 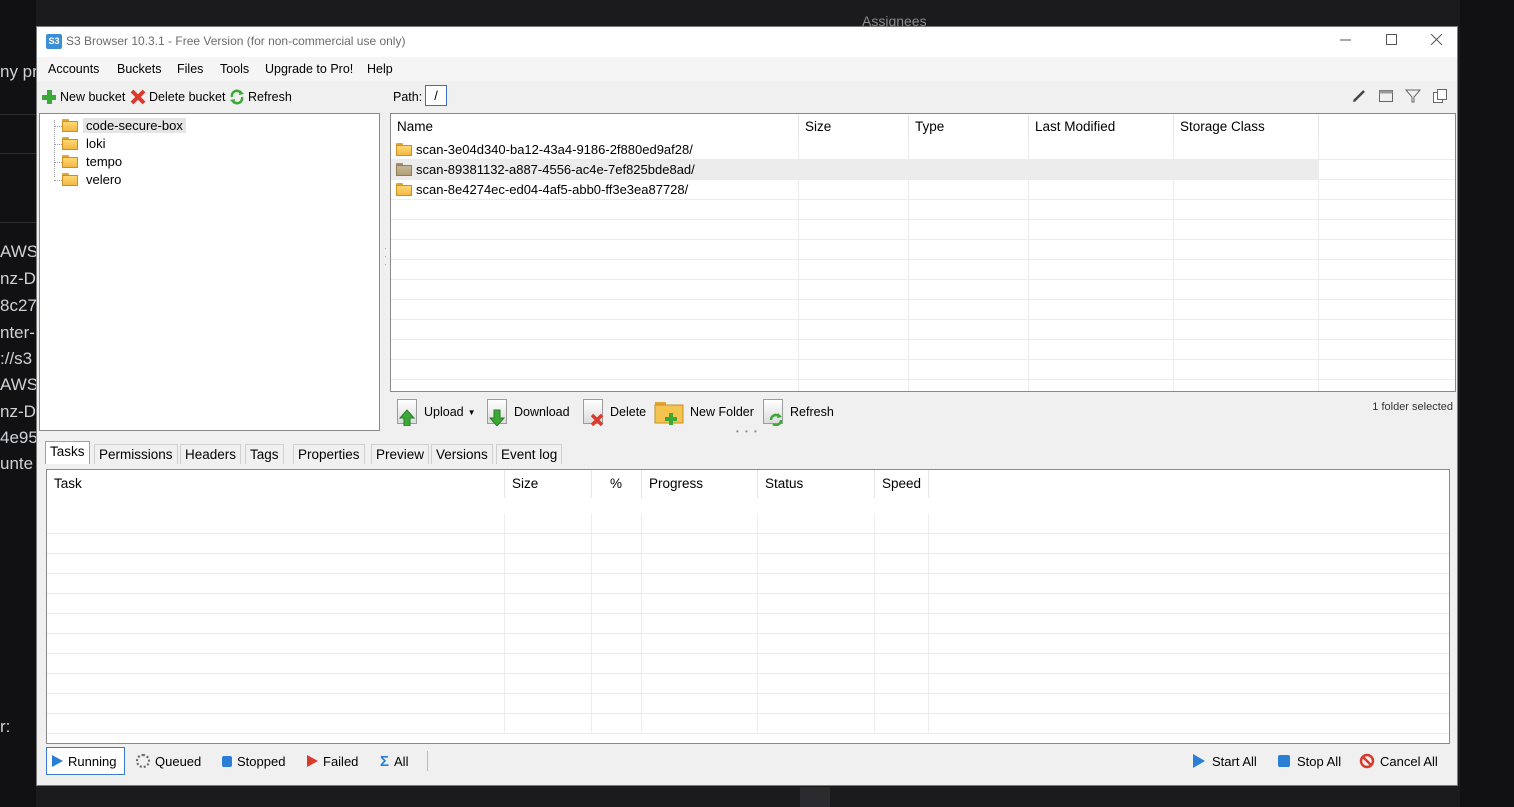 What do you see at coordinates (124, 125) in the screenshot?
I see `bucket-item-code-secure-box: code-secure-box` at bounding box center [124, 125].